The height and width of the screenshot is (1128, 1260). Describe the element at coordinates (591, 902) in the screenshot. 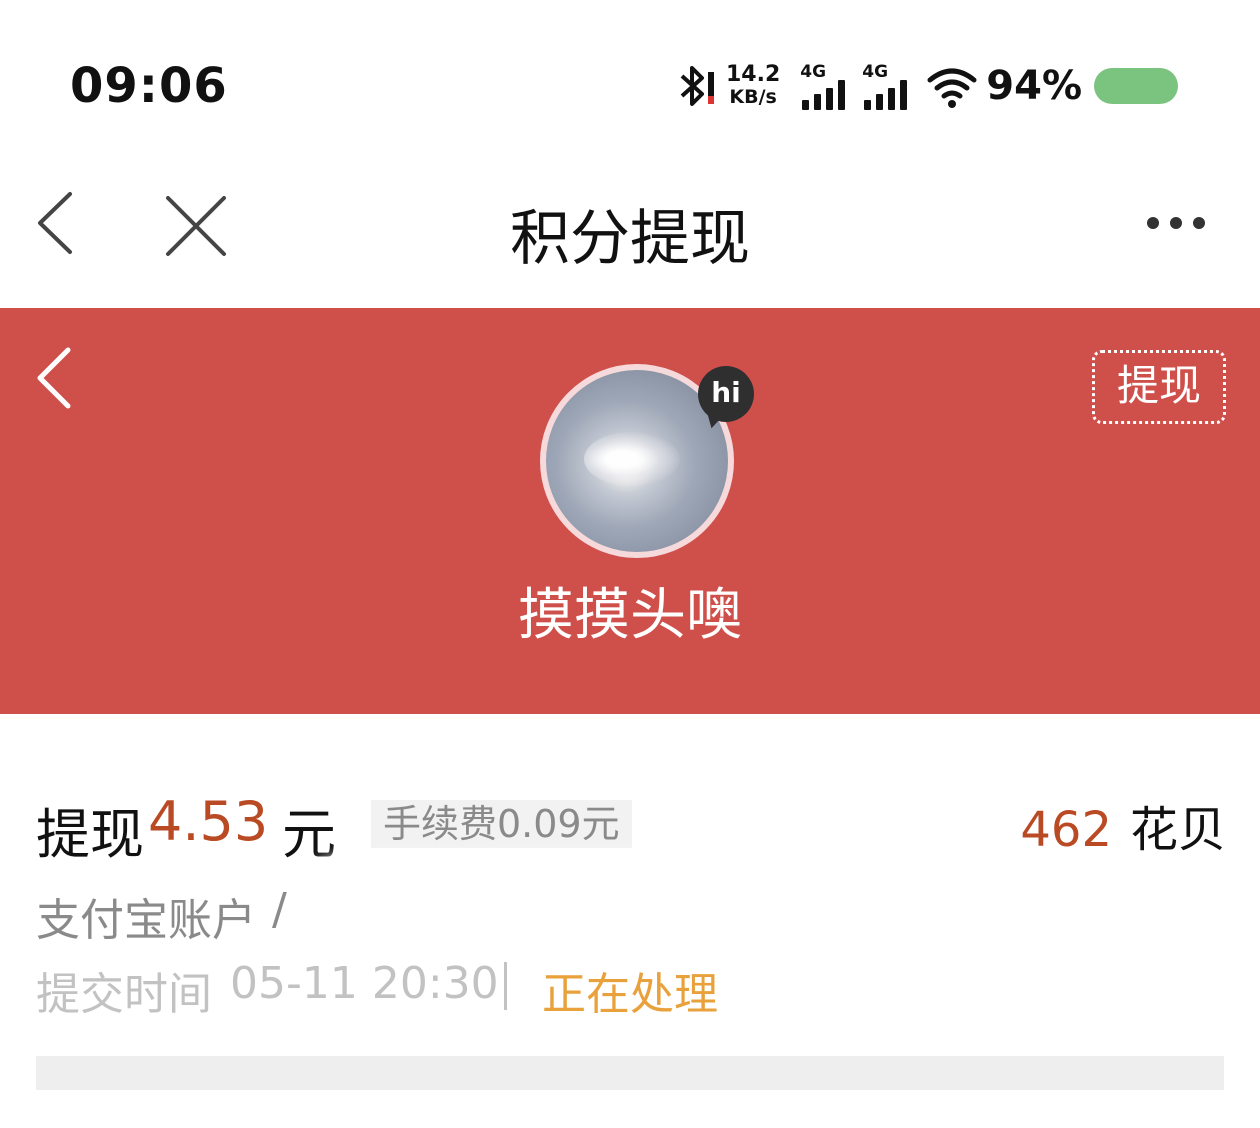

I see `redacted-account-number` at that location.